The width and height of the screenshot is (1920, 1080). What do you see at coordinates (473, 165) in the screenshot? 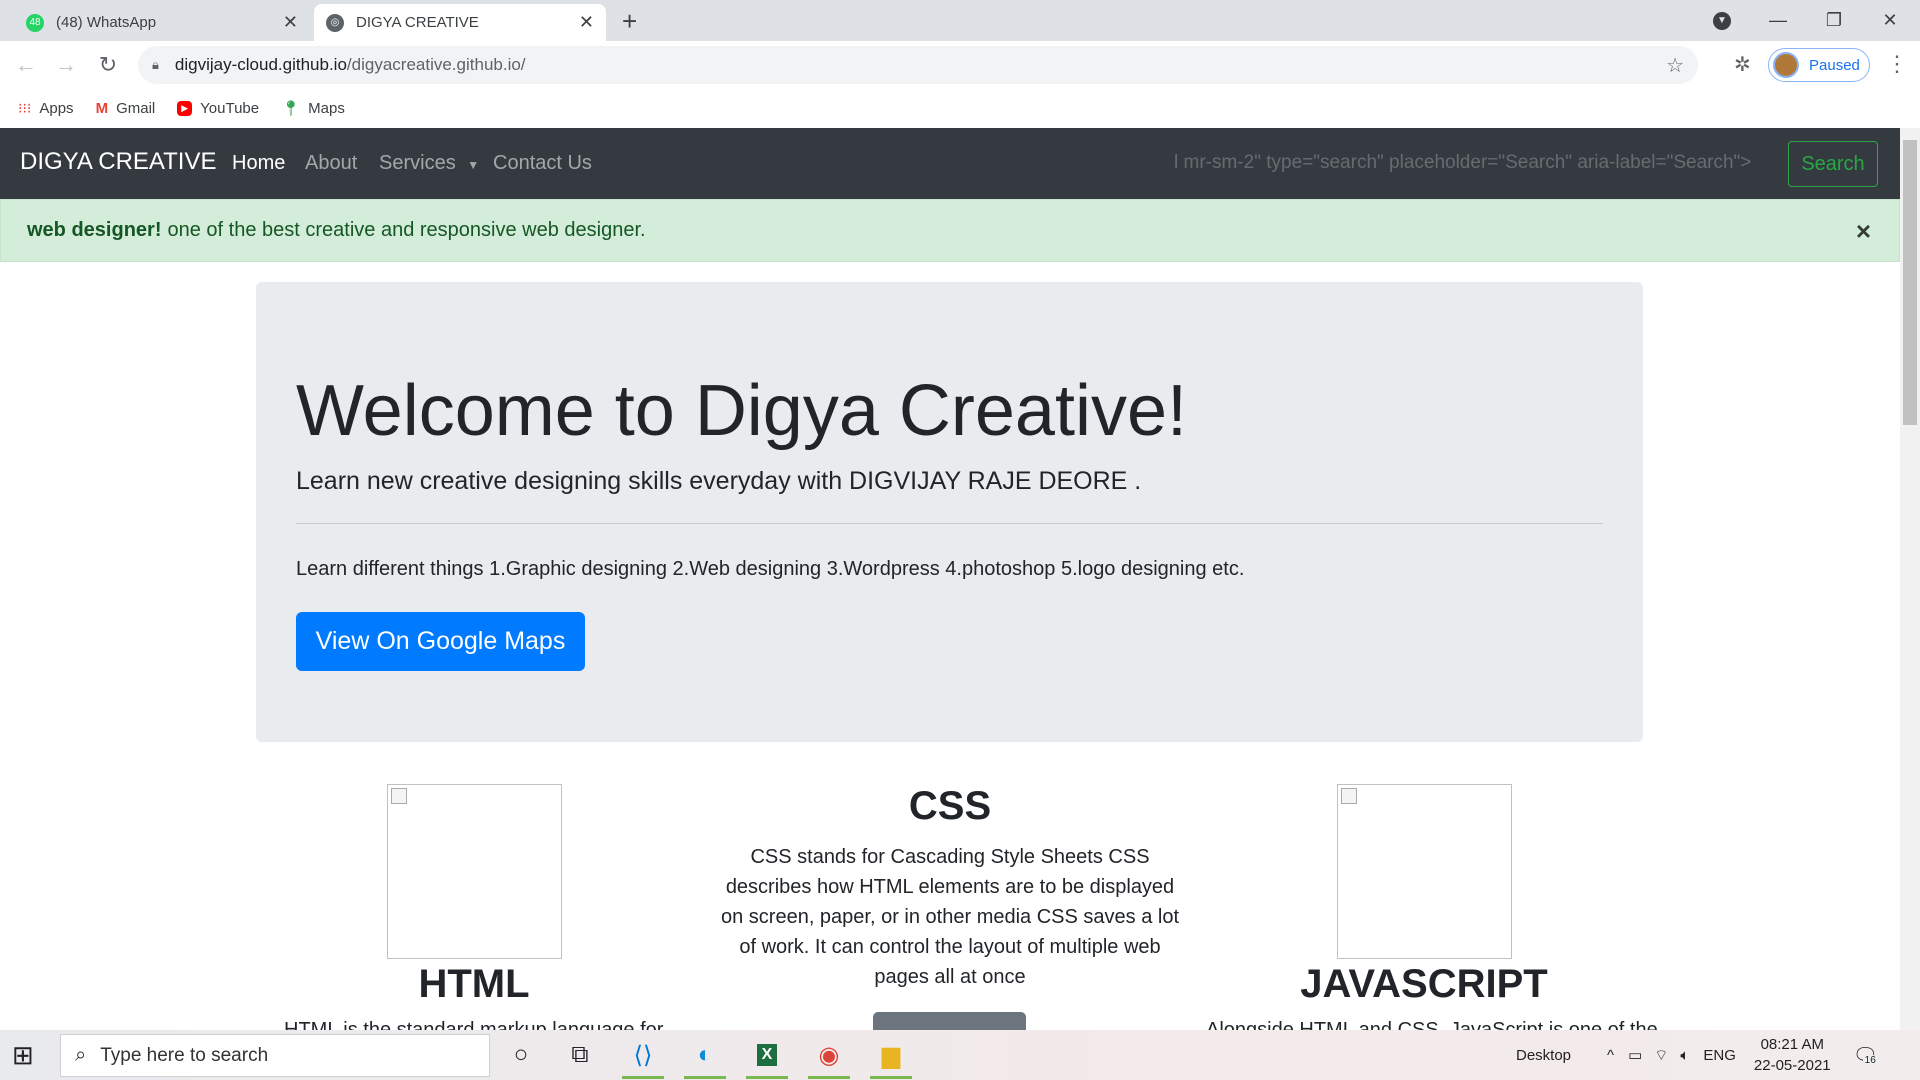
I see `caret-down-icon: ▼` at bounding box center [473, 165].